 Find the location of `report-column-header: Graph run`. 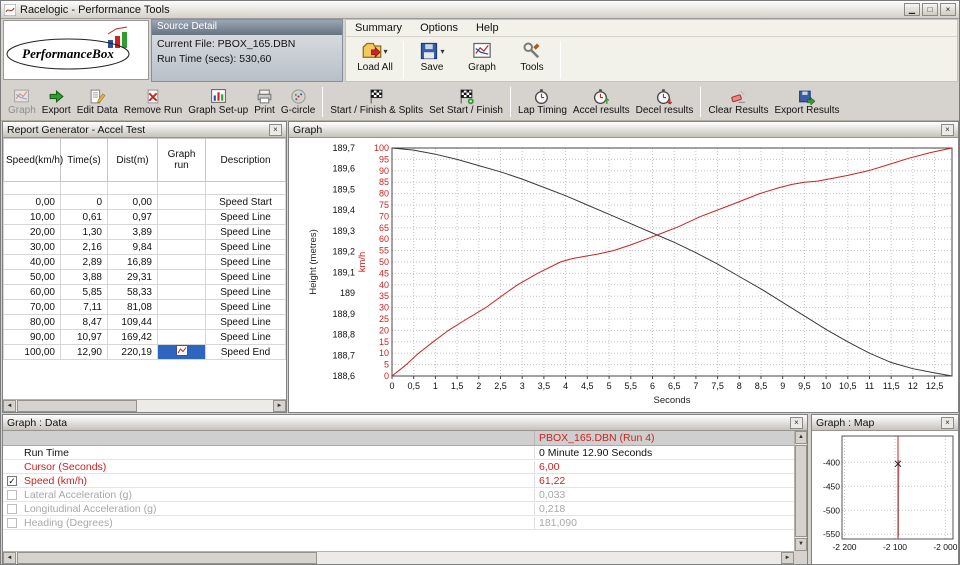

report-column-header: Graph run is located at coordinates (181, 160).